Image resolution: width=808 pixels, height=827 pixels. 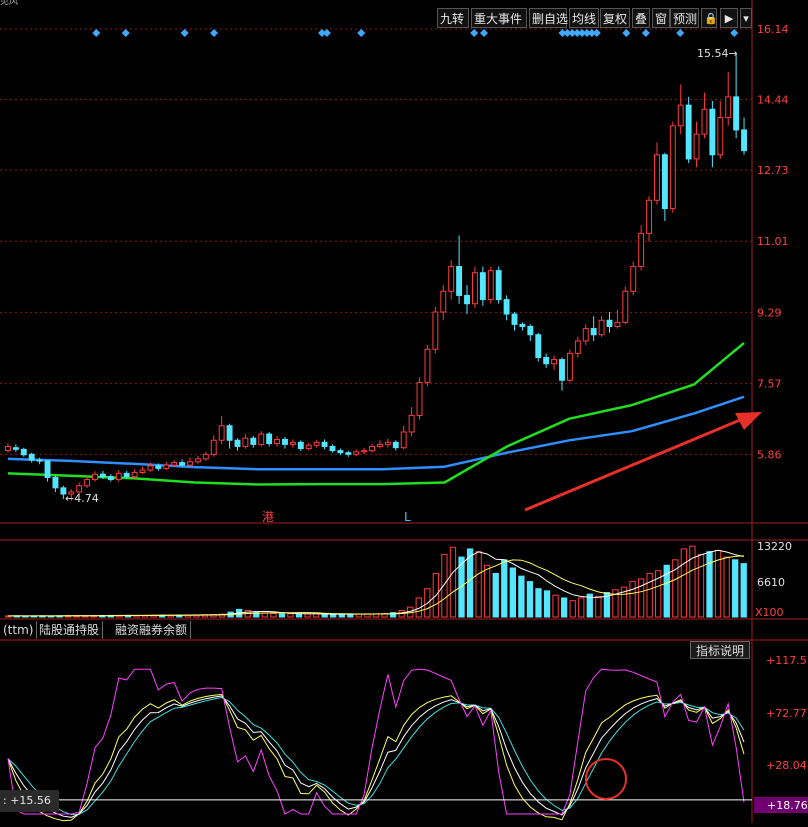 I want to click on highlight-circle, so click(x=606, y=779).